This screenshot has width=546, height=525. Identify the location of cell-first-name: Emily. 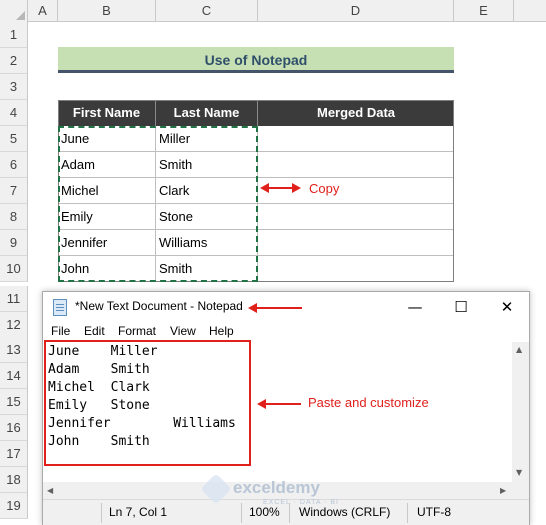
(107, 217).